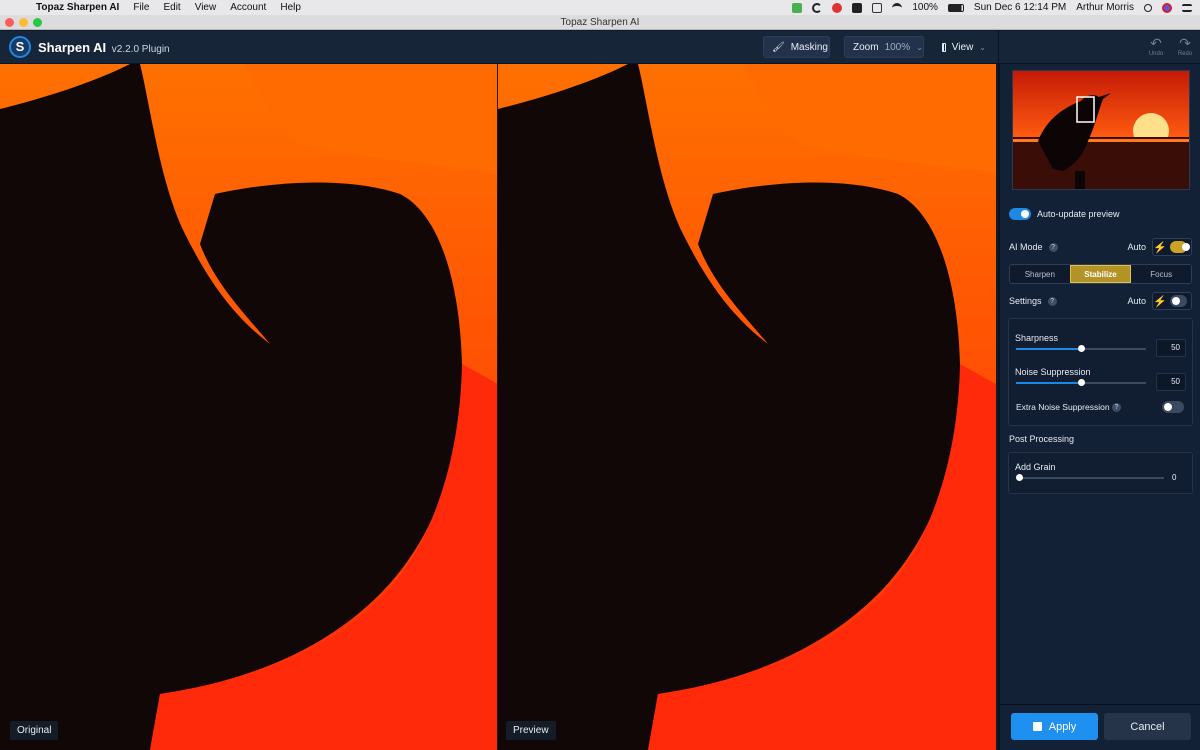  What do you see at coordinates (897, 7) in the screenshot?
I see `wifi-icon` at bounding box center [897, 7].